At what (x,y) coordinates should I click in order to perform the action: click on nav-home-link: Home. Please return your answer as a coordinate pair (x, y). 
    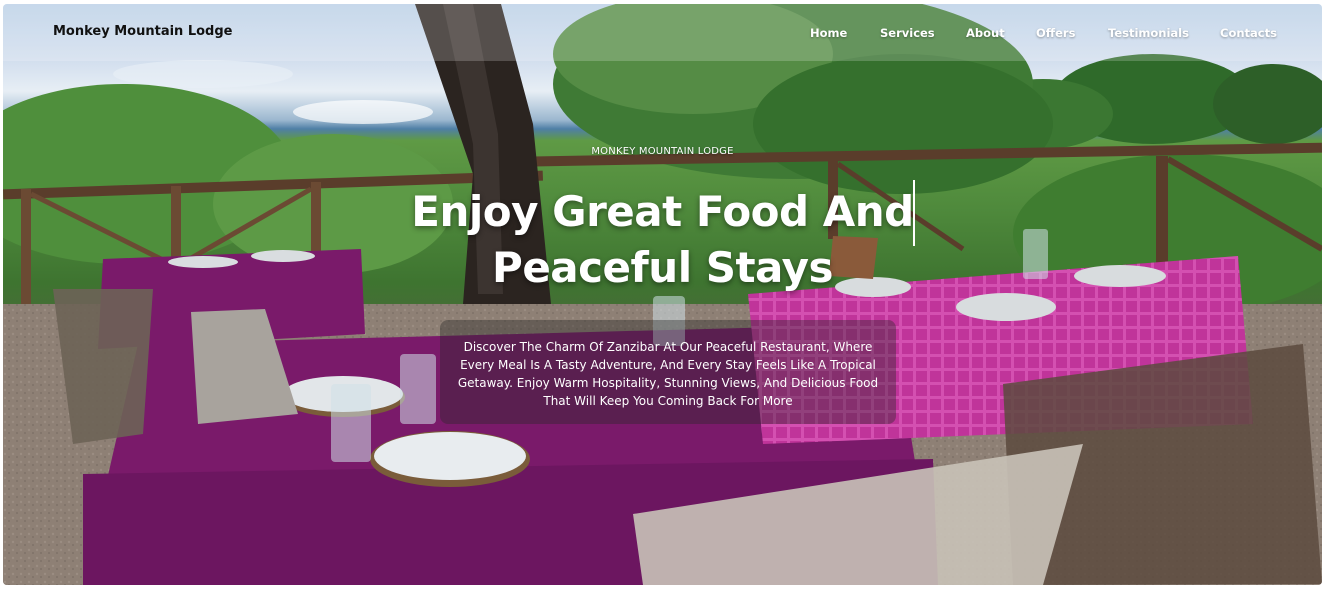
    Looking at the image, I should click on (828, 33).